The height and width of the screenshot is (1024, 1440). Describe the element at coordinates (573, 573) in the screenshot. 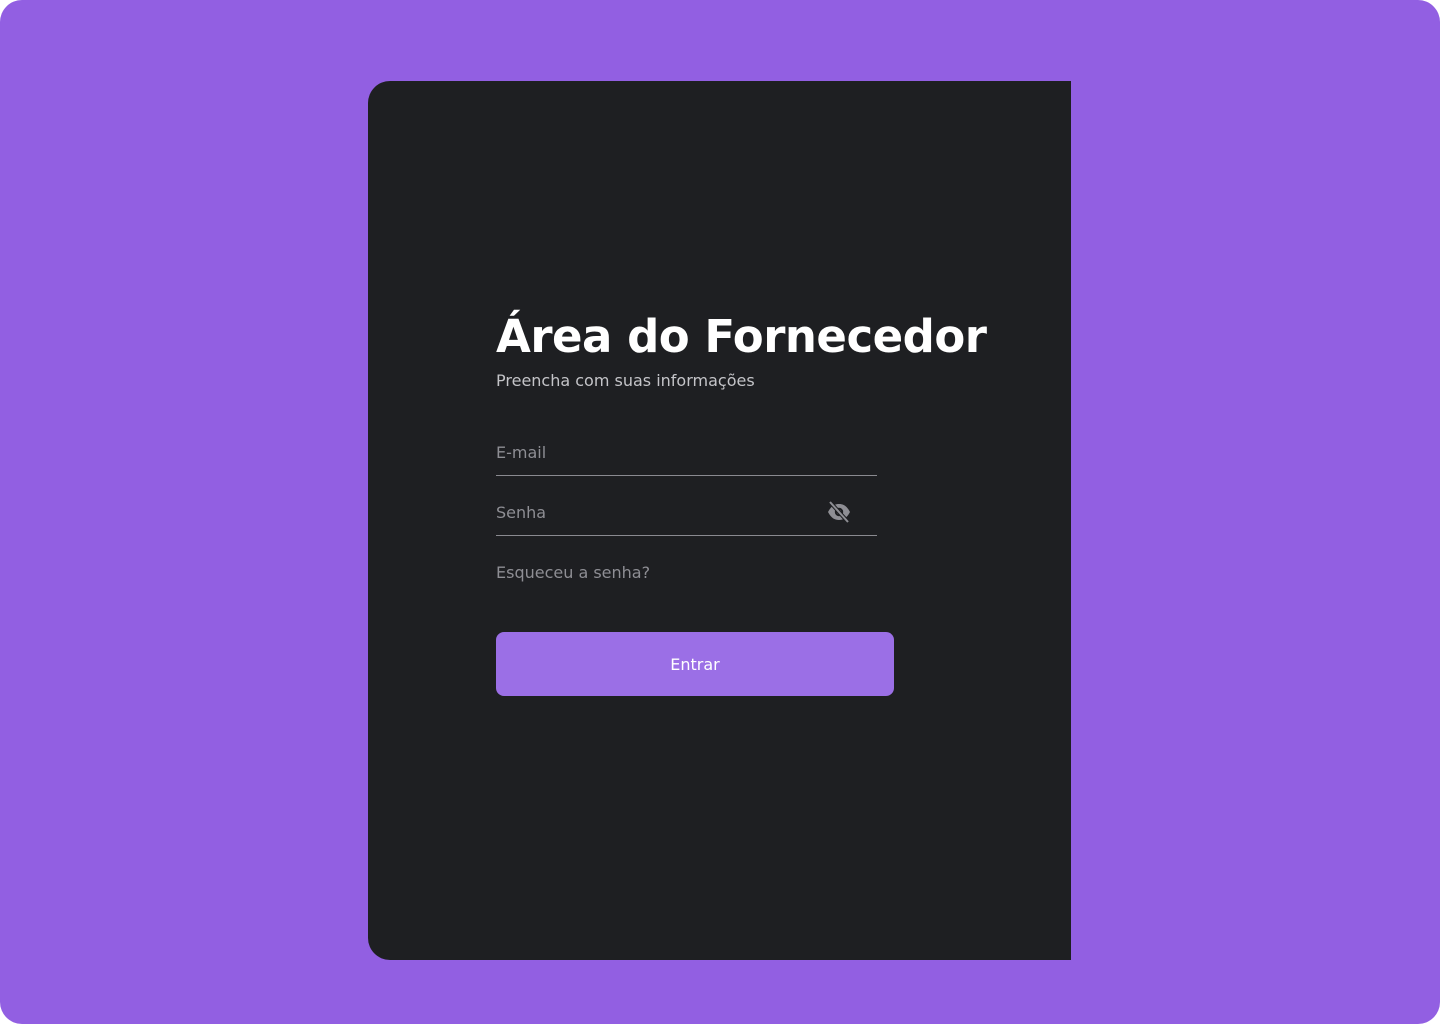

I see `forgot-password-link: Esqueceu a senha?` at that location.